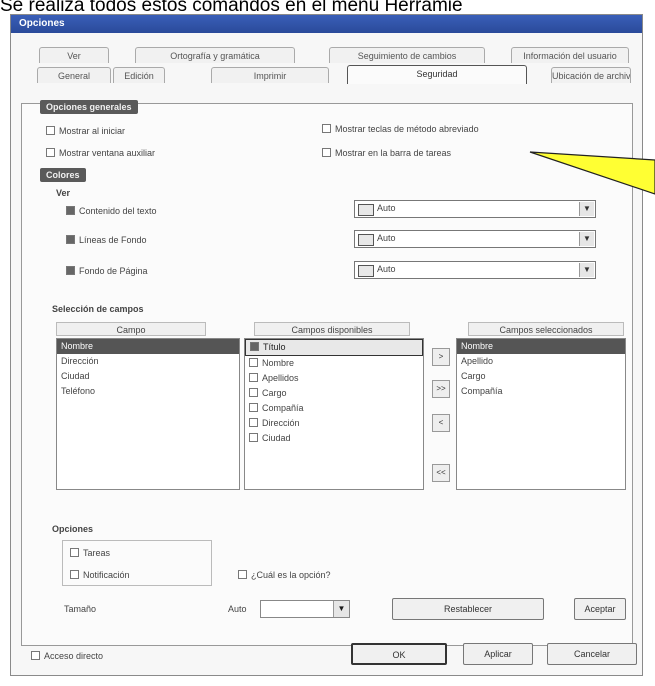 This screenshot has width=655, height=686. I want to click on callout-arrow, so click(592, 173).